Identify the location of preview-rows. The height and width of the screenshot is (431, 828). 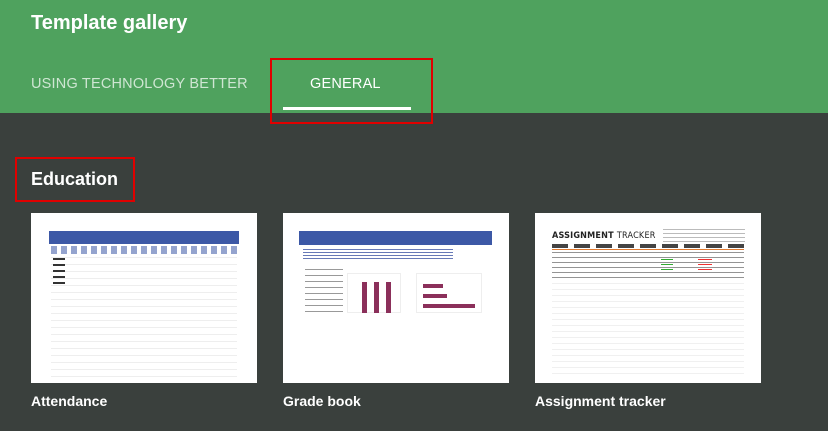
(648, 266).